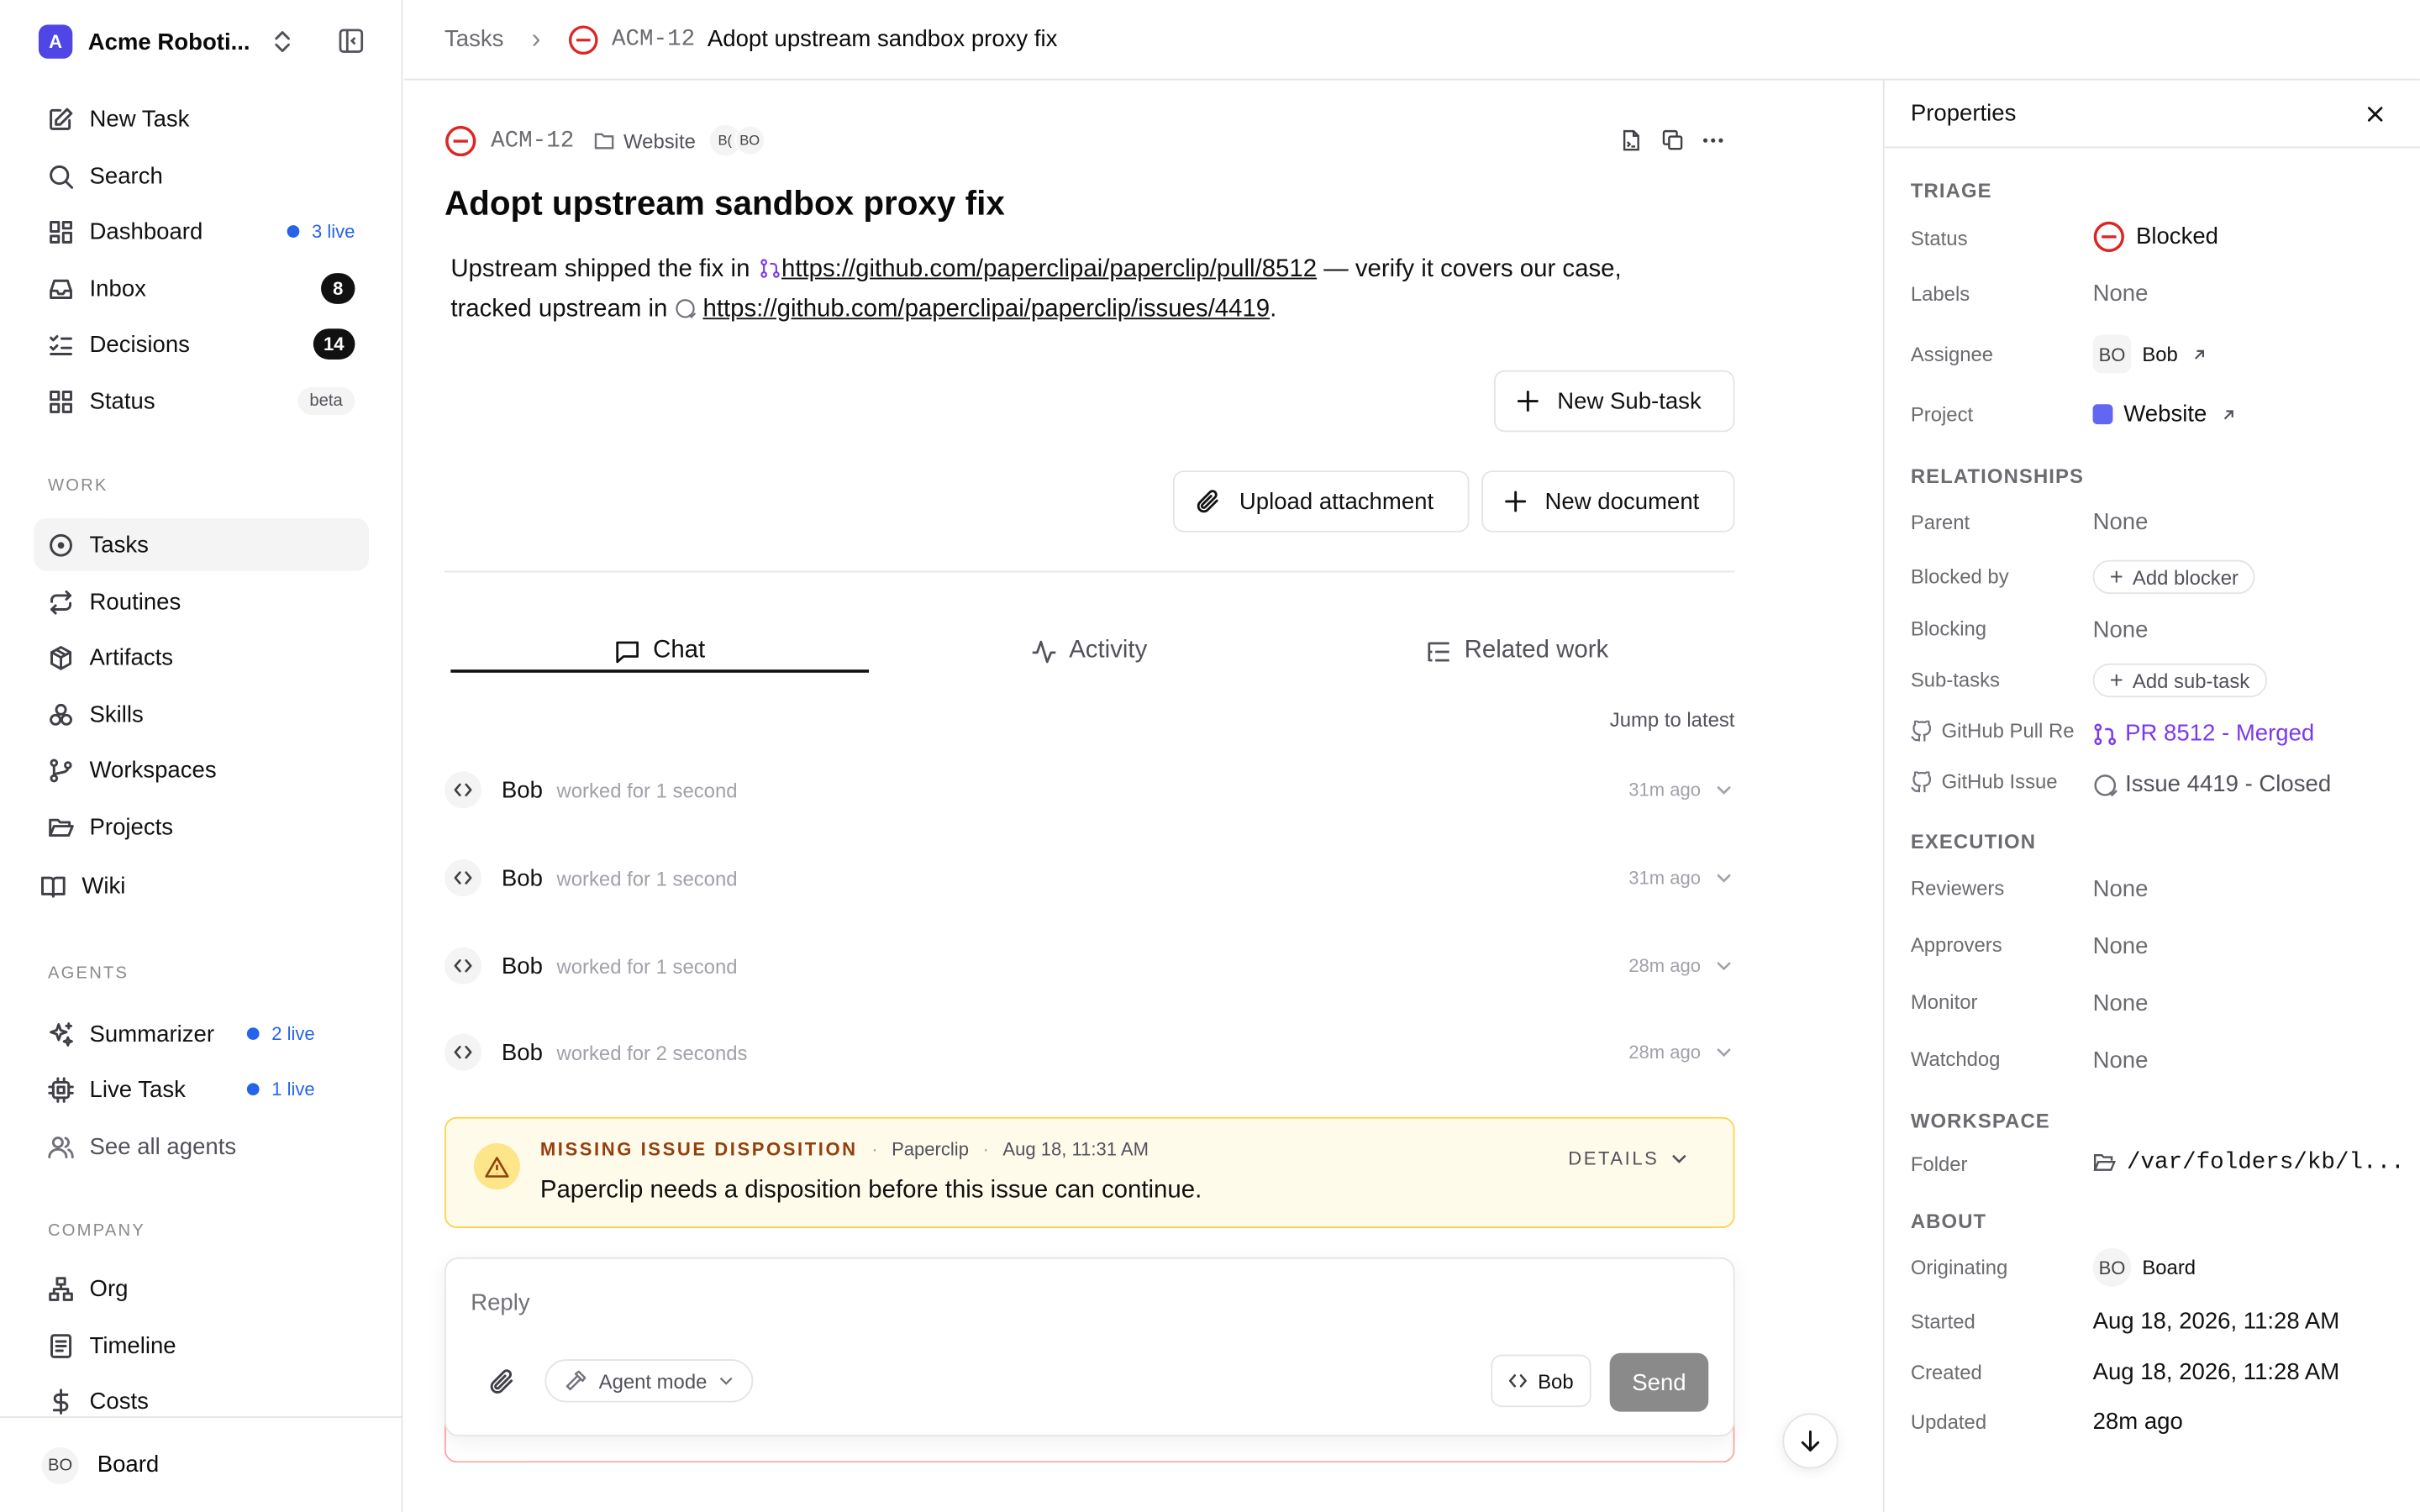 Image resolution: width=2420 pixels, height=1512 pixels. What do you see at coordinates (61, 288) in the screenshot?
I see `inbox-icon` at bounding box center [61, 288].